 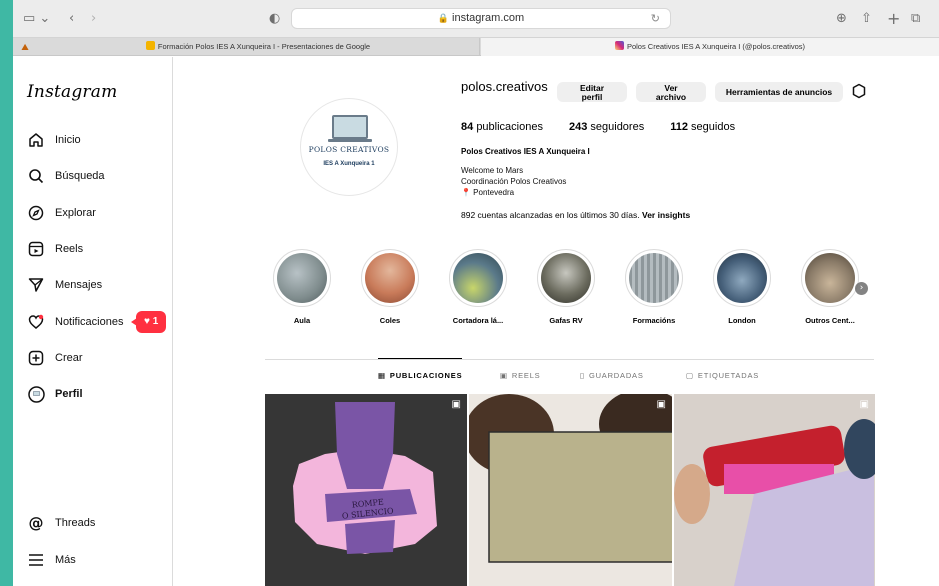 I want to click on instagram-favicon-icon, so click(x=619, y=45).